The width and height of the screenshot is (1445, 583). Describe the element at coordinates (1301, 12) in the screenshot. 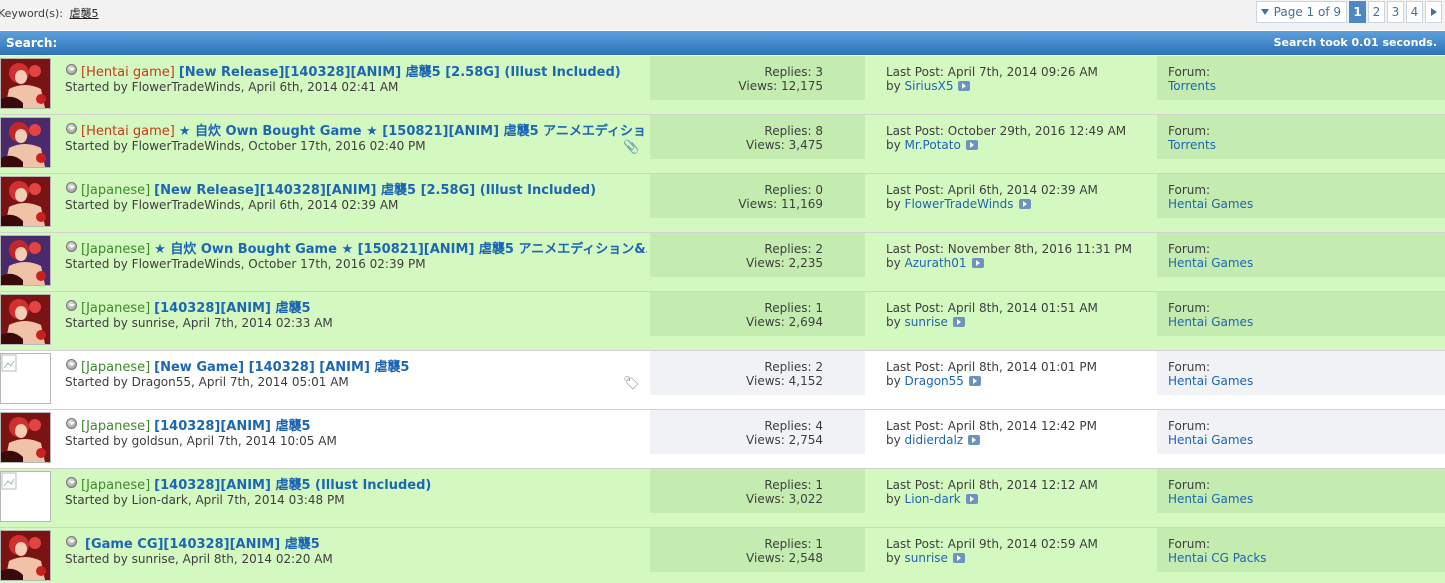

I see `page-jump-dropdown: Page 1 of 9` at that location.